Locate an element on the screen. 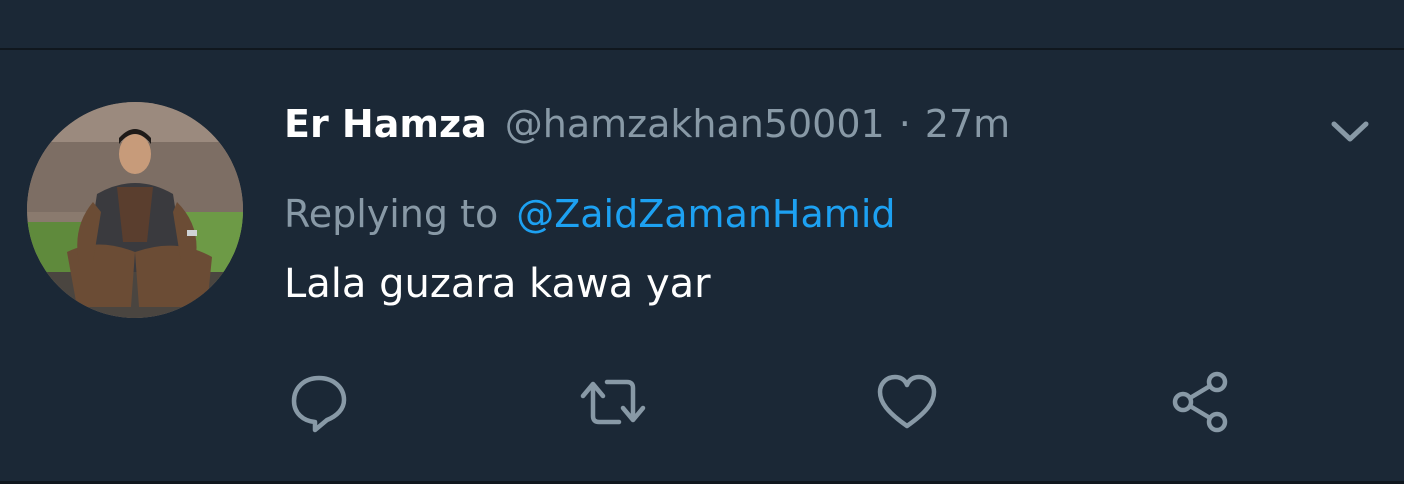 The image size is (1404, 484). reply-bubble-icon is located at coordinates (319, 402).